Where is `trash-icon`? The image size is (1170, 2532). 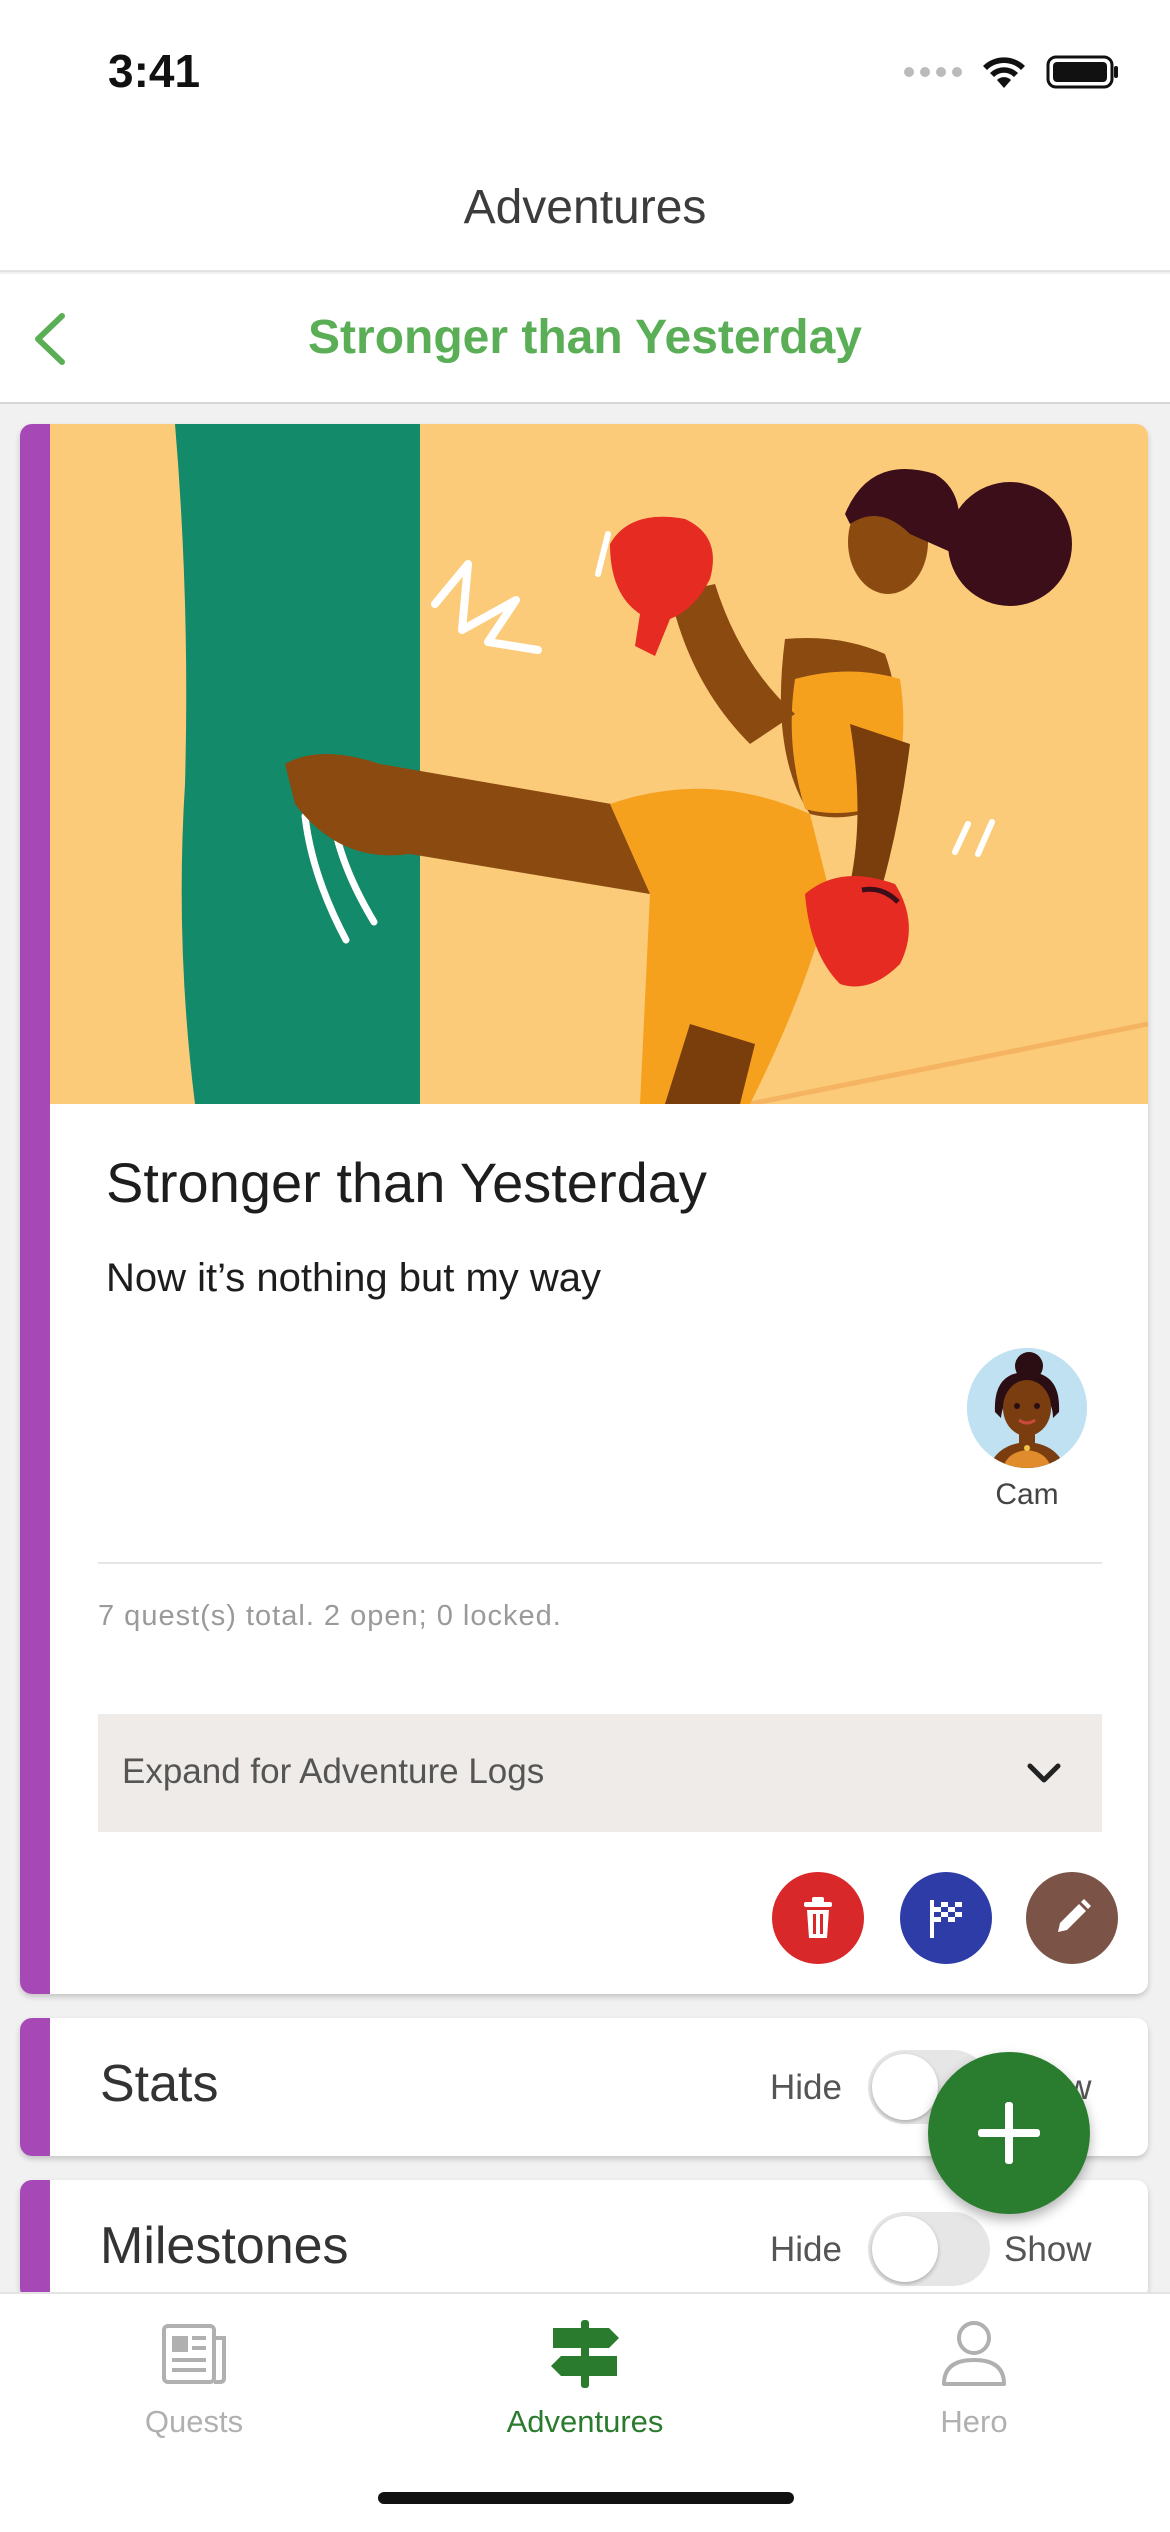
trash-icon is located at coordinates (818, 1917).